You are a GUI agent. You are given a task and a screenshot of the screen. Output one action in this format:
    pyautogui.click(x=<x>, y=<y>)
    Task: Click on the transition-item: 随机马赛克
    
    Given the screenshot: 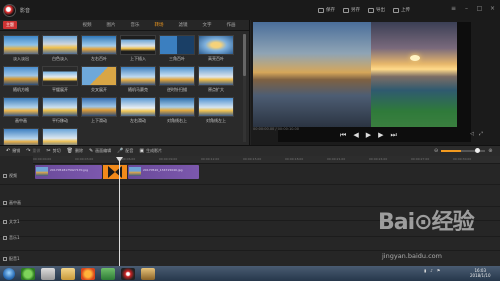 What is the action you would take?
    pyautogui.click(x=138, y=80)
    